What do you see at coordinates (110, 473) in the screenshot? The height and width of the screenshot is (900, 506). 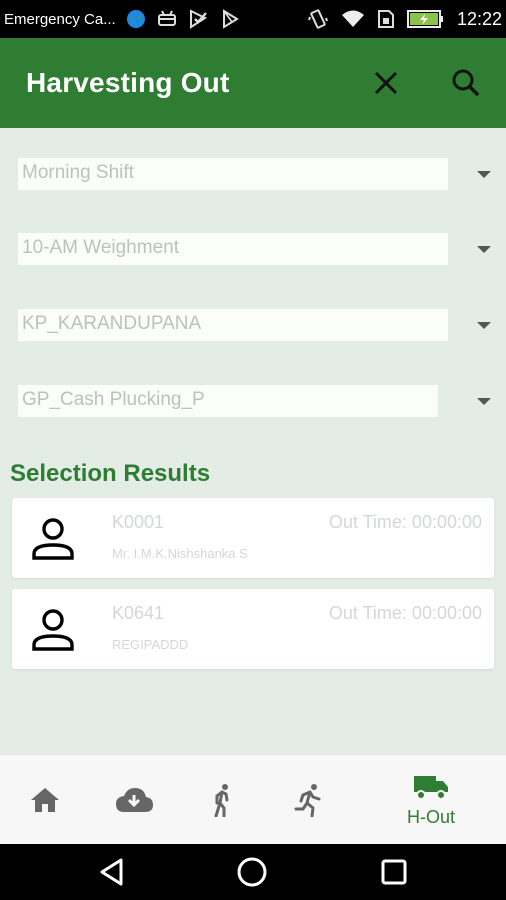 I see `selection-results-title: Selection Results` at bounding box center [110, 473].